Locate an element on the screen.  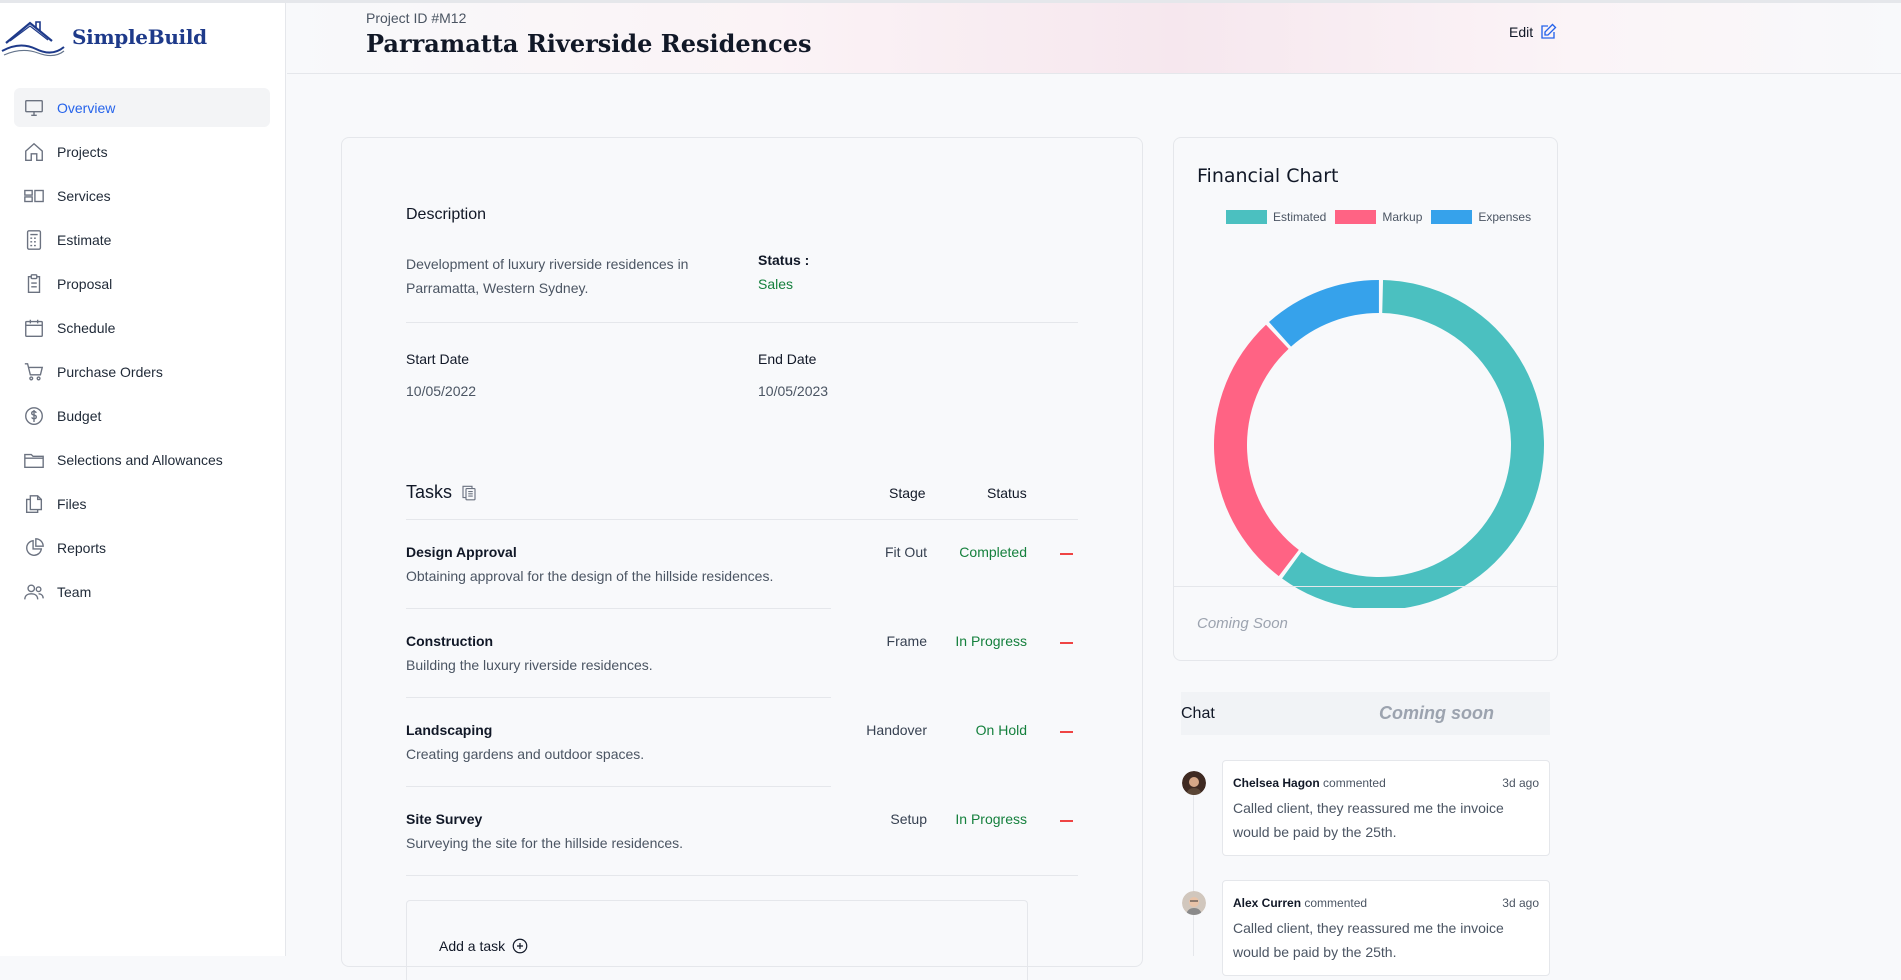
legend-swatch is located at coordinates (1356, 217).